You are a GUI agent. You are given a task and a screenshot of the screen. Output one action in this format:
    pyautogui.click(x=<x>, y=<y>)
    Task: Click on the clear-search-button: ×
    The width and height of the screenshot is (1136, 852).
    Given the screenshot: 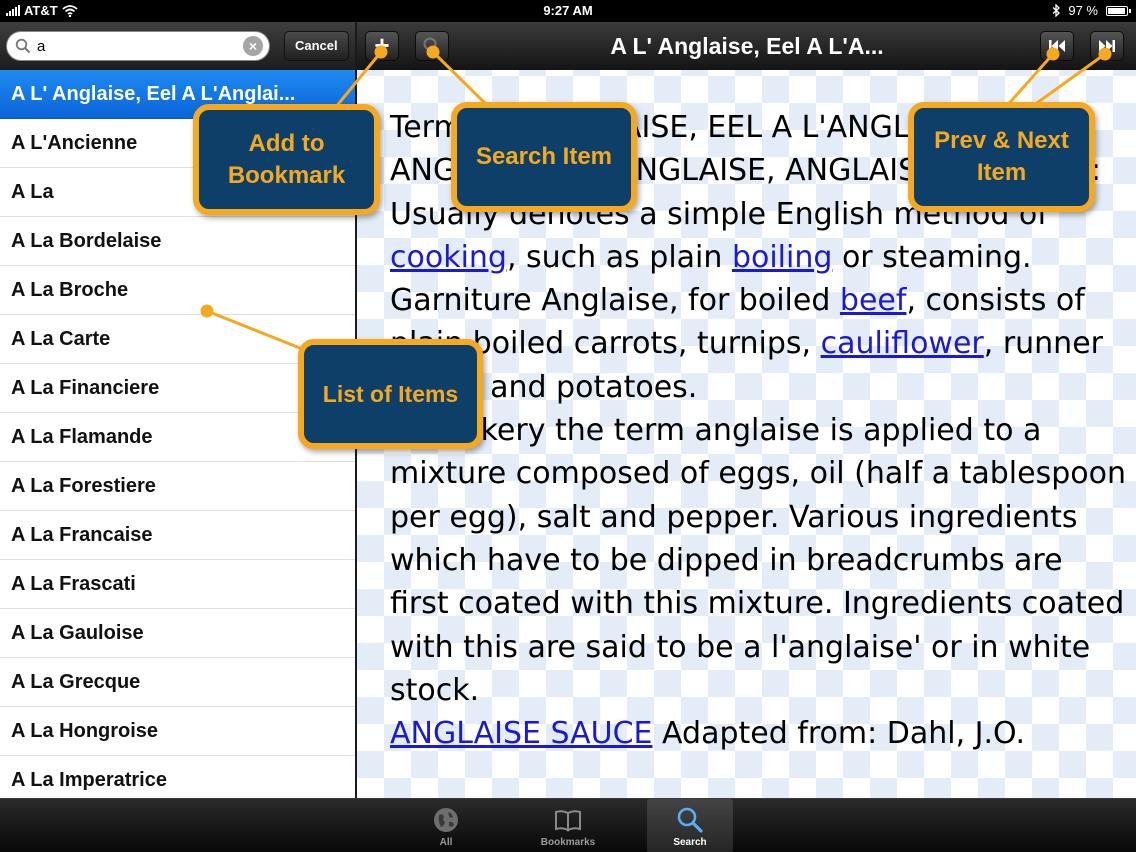 What is the action you would take?
    pyautogui.click(x=253, y=46)
    